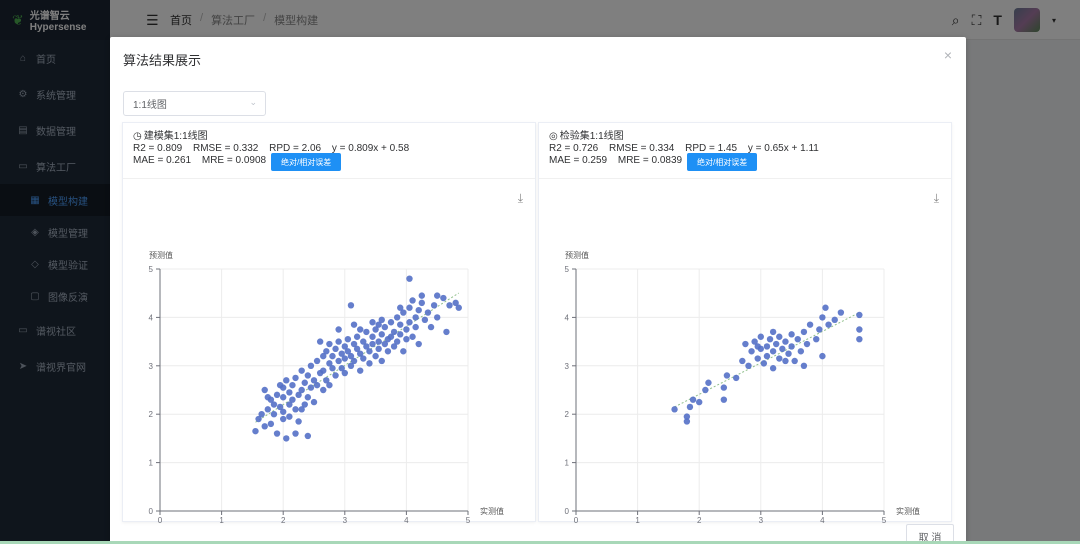 The image size is (1080, 544). I want to click on y-tick-label: 5, so click(151, 269).